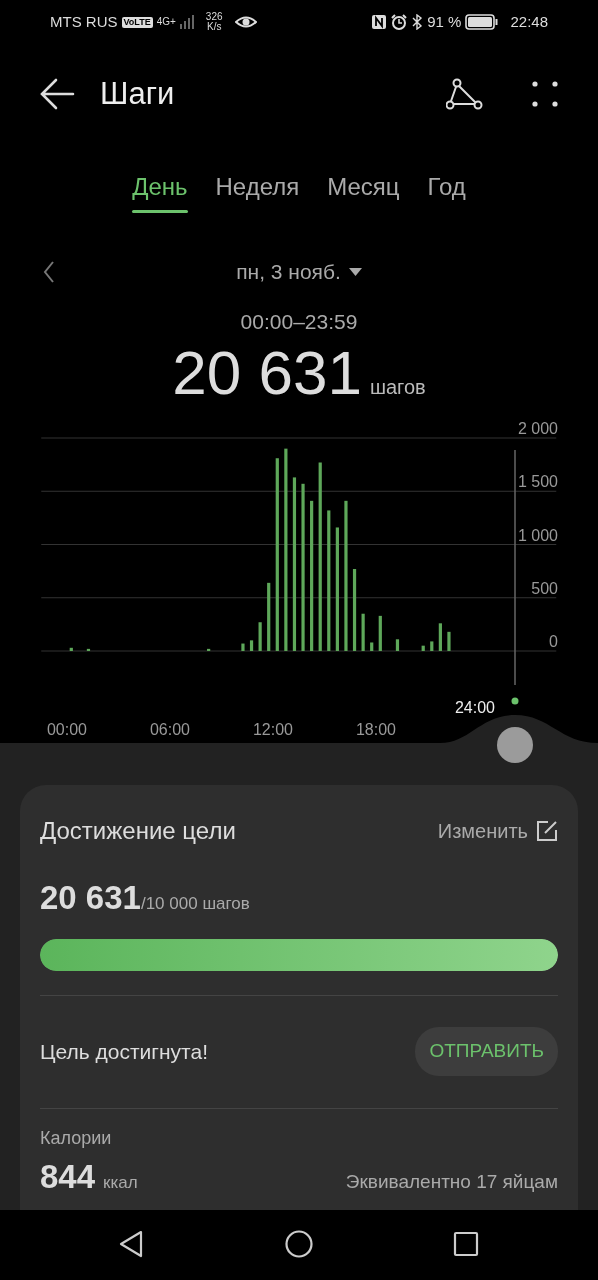  What do you see at coordinates (267, 373) in the screenshot?
I see `step-total: 20 631` at bounding box center [267, 373].